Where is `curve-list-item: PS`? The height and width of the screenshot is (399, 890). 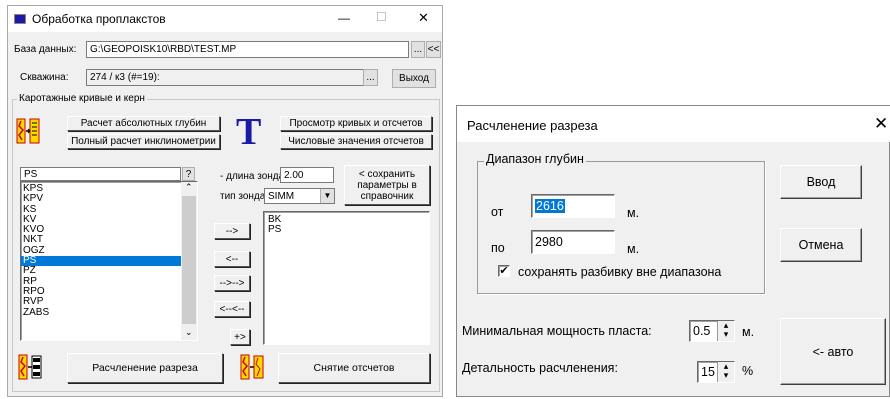
curve-list-item: PS is located at coordinates (101, 261).